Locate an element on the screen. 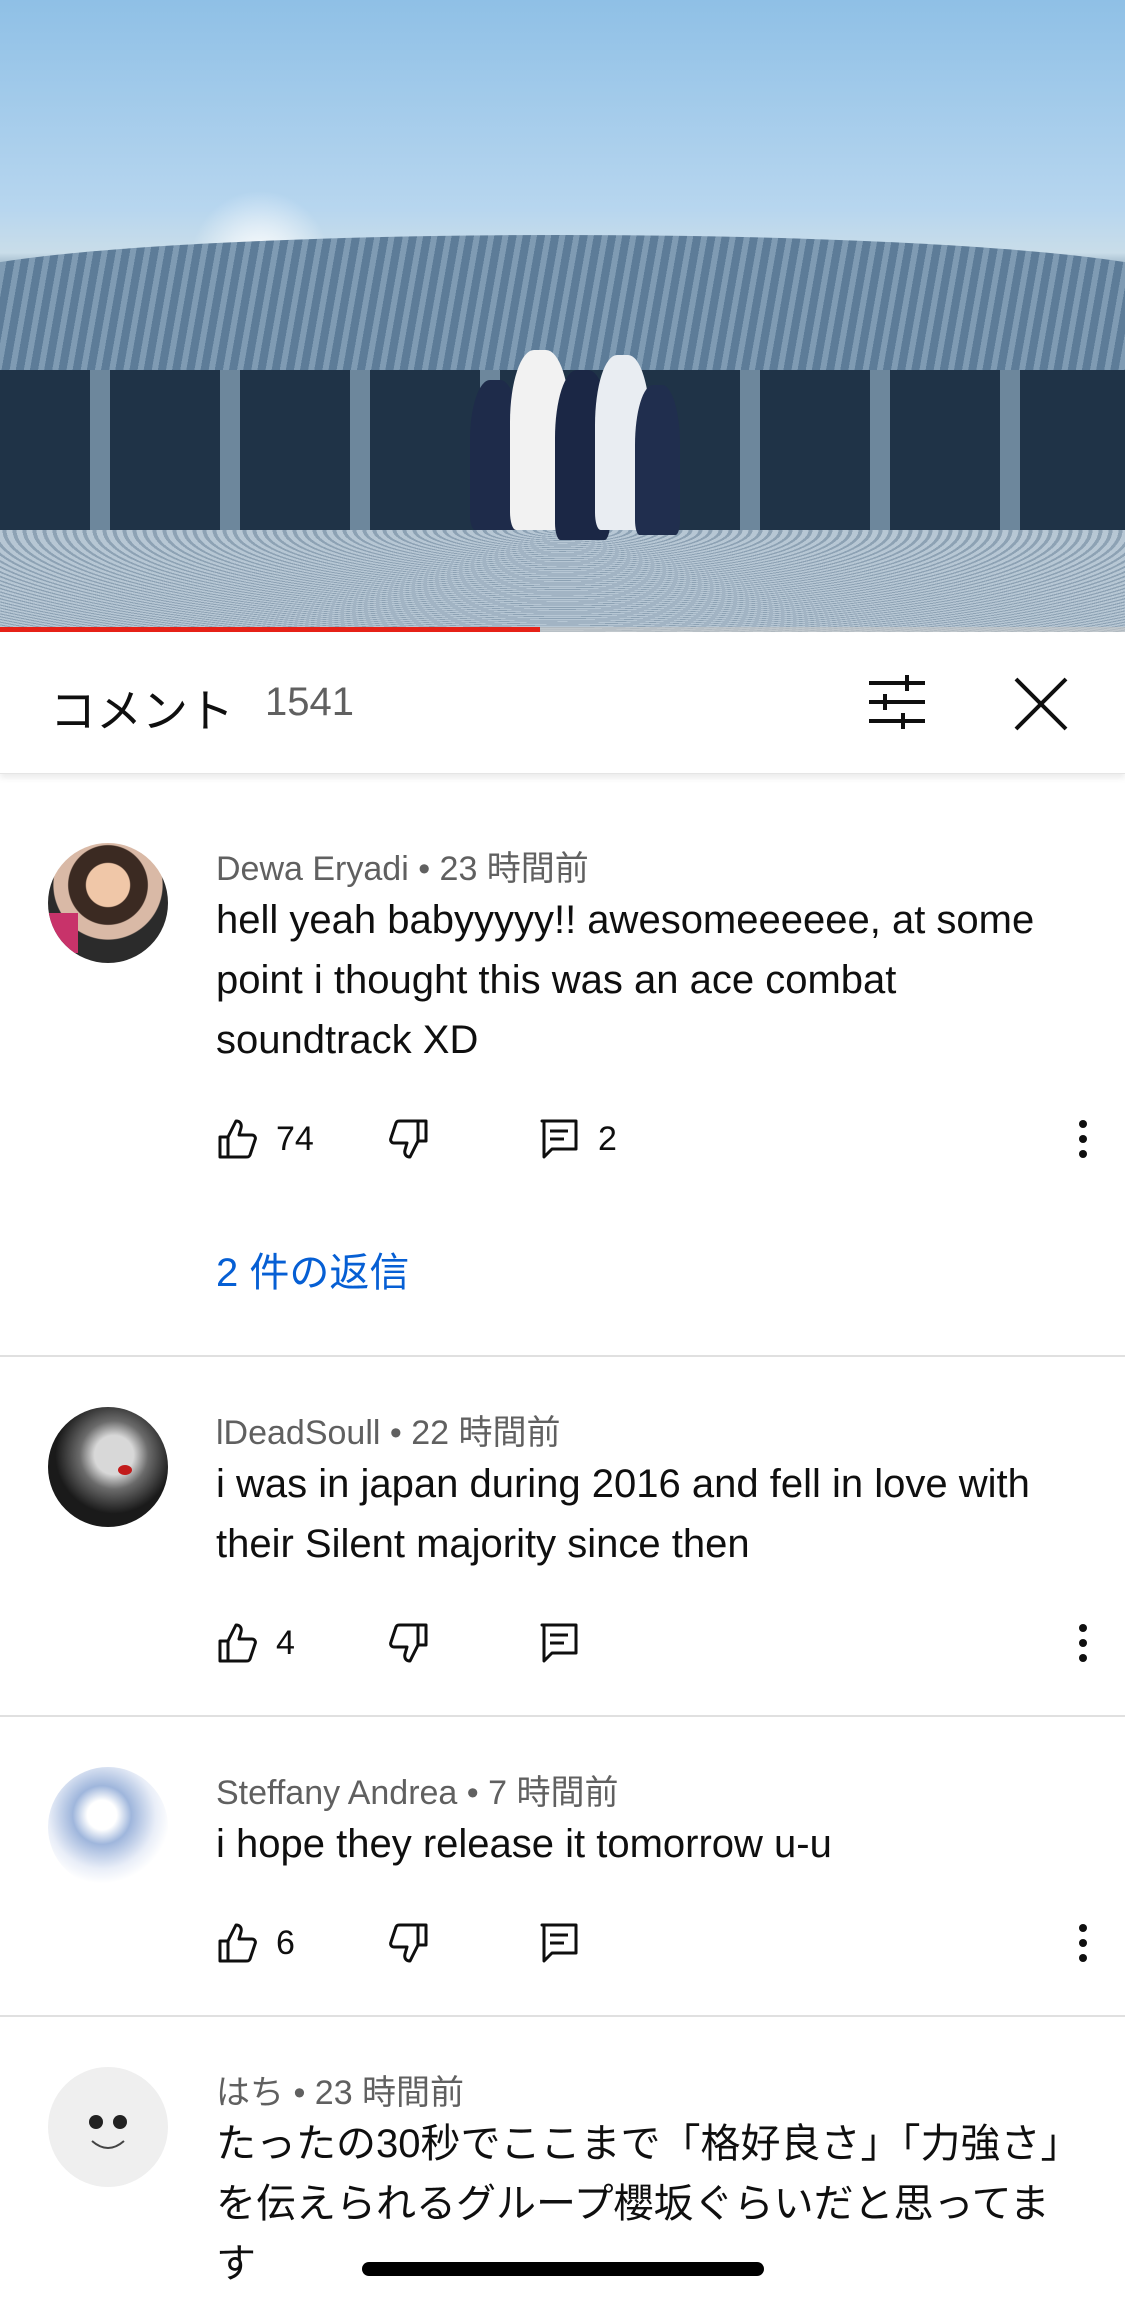  comment-text: i hope they release it tomorrow u-u is located at coordinates (524, 1844).